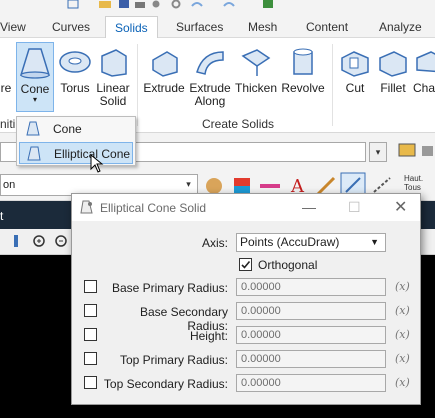 The width and height of the screenshot is (435, 418). Describe the element at coordinates (400, 27) in the screenshot. I see `tab-analyze: Analyze` at that location.